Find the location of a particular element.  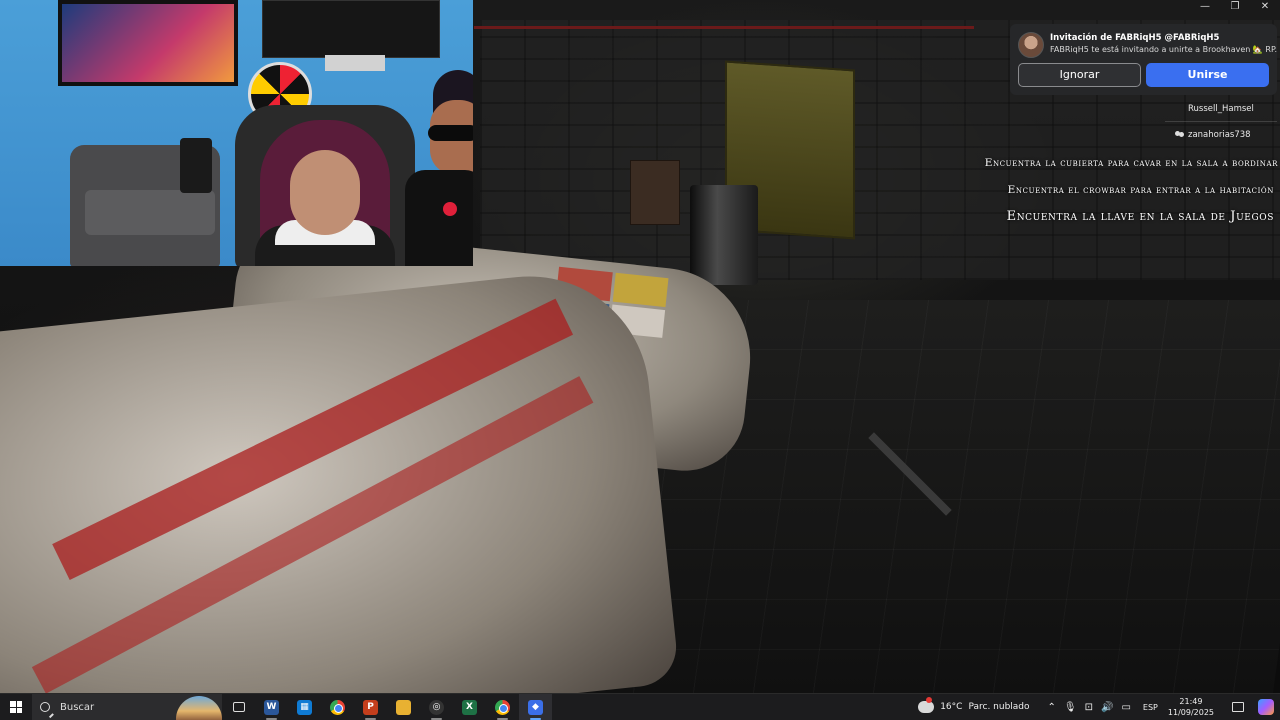

player-list-item: Russell_Hamsel is located at coordinates (1221, 109).